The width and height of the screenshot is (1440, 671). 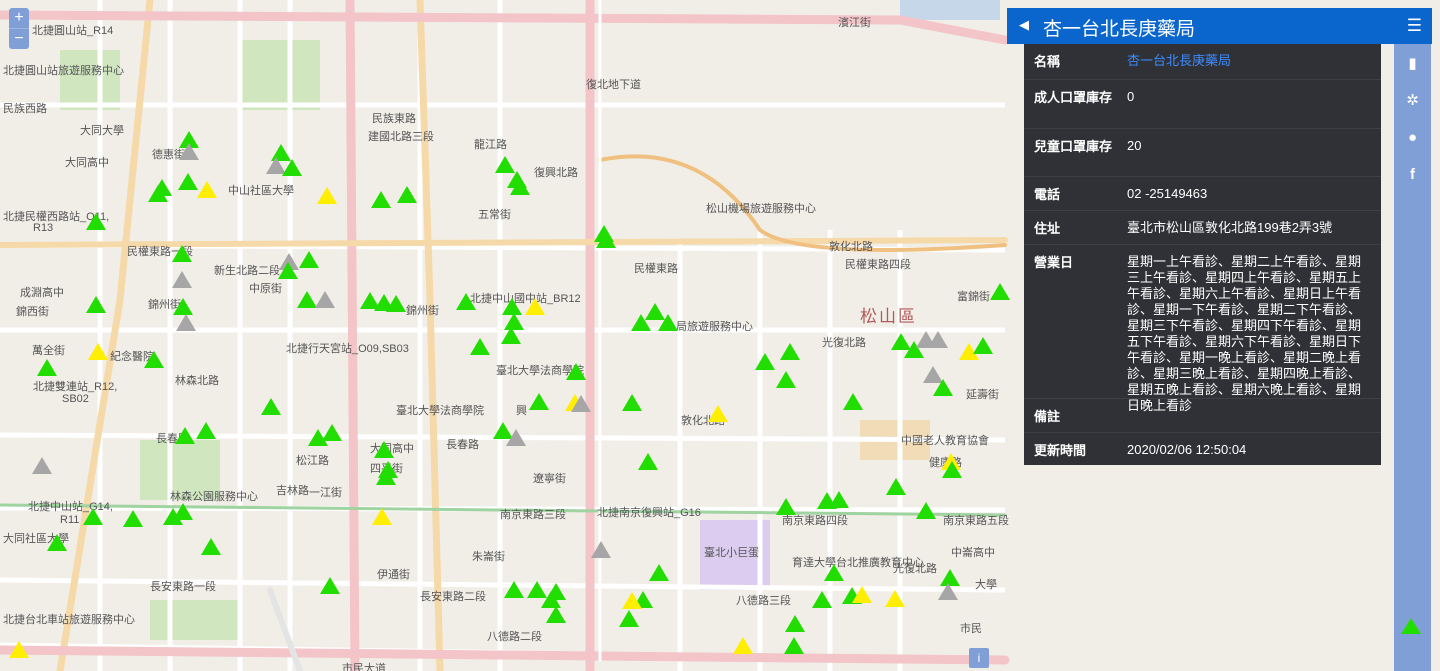 I want to click on book-icon: ▮, so click(x=1412, y=64).